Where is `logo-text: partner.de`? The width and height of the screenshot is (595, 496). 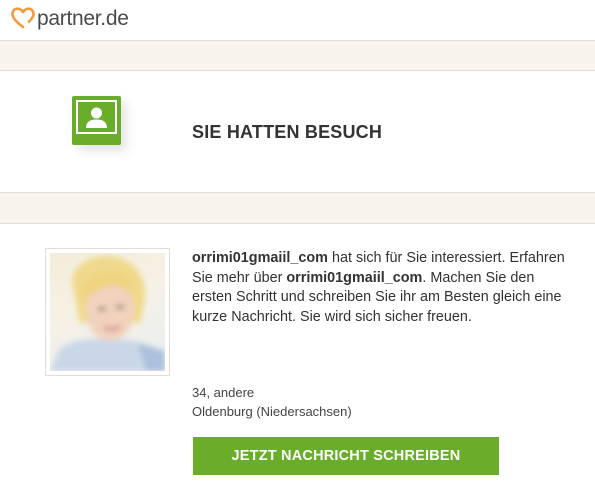 logo-text: partner.de is located at coordinates (83, 18).